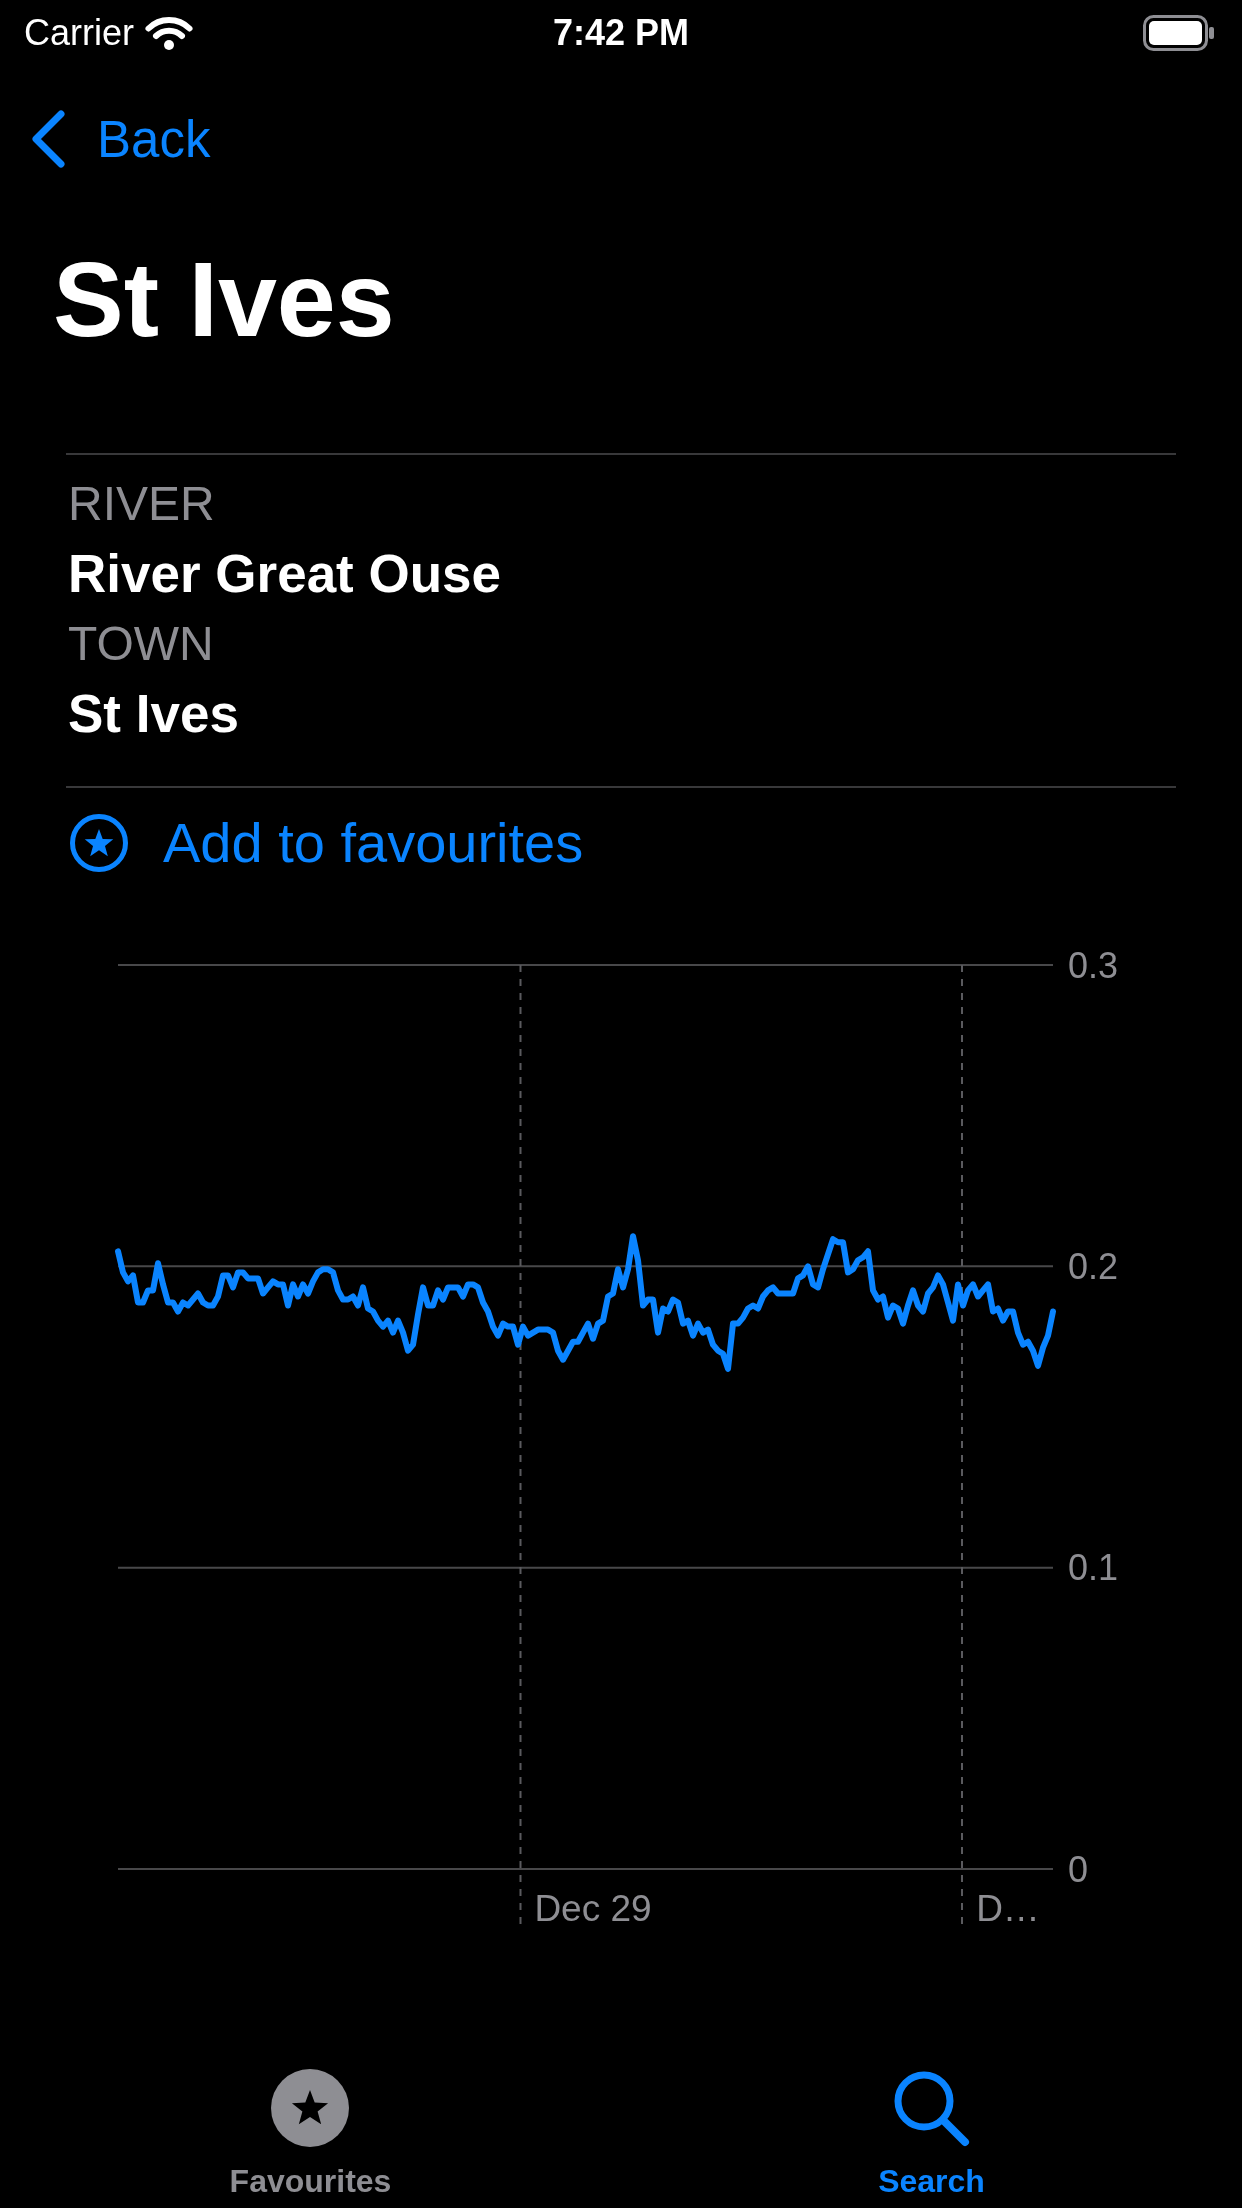  What do you see at coordinates (931, 2108) in the screenshot?
I see `search-icon` at bounding box center [931, 2108].